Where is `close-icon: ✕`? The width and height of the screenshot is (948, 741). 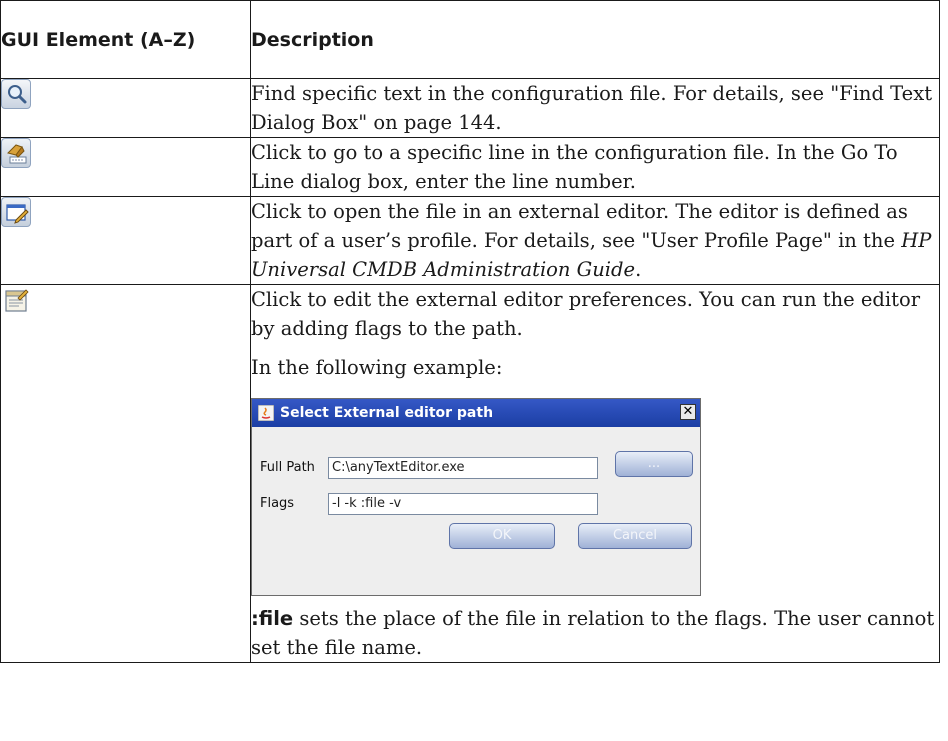 close-icon: ✕ is located at coordinates (688, 412).